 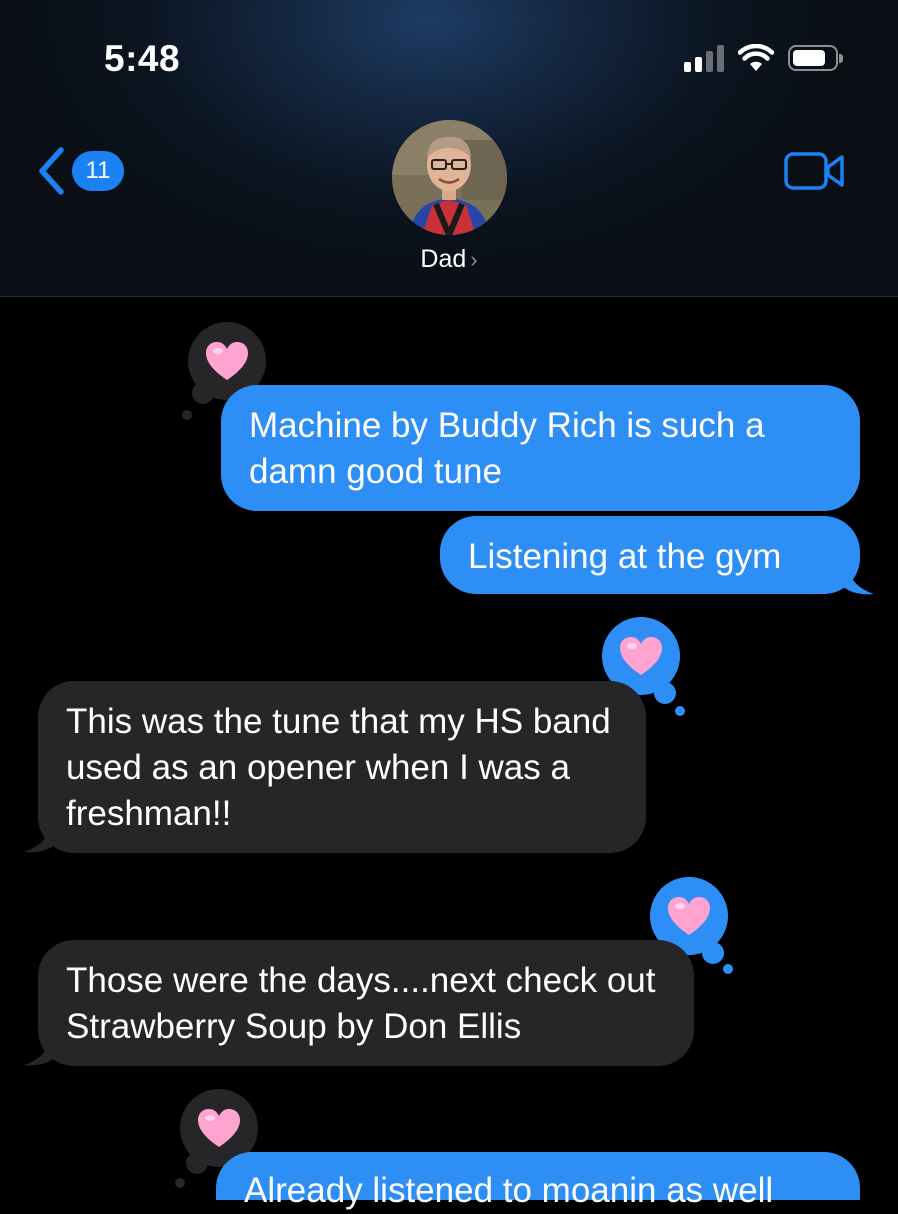 I want to click on avatar-photo, so click(x=449, y=177).